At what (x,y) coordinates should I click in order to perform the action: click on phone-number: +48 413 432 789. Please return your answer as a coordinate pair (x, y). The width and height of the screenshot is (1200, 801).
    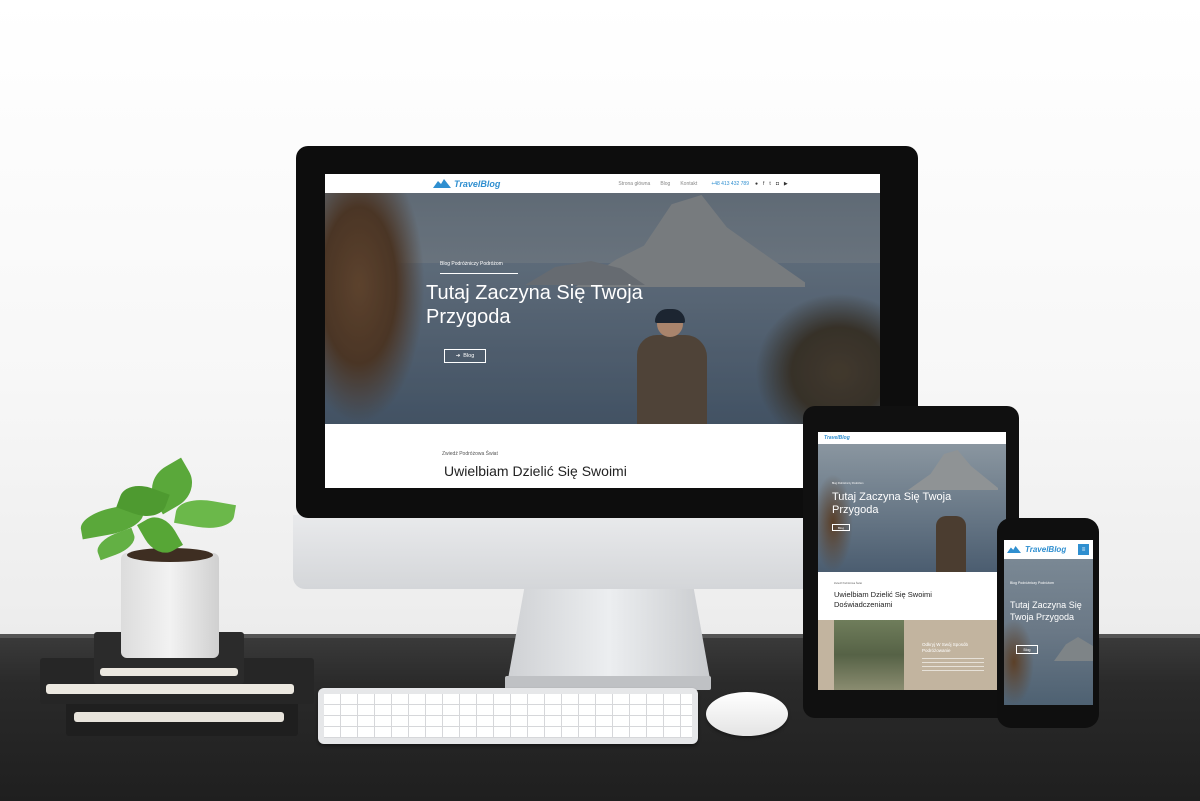
    Looking at the image, I should click on (730, 184).